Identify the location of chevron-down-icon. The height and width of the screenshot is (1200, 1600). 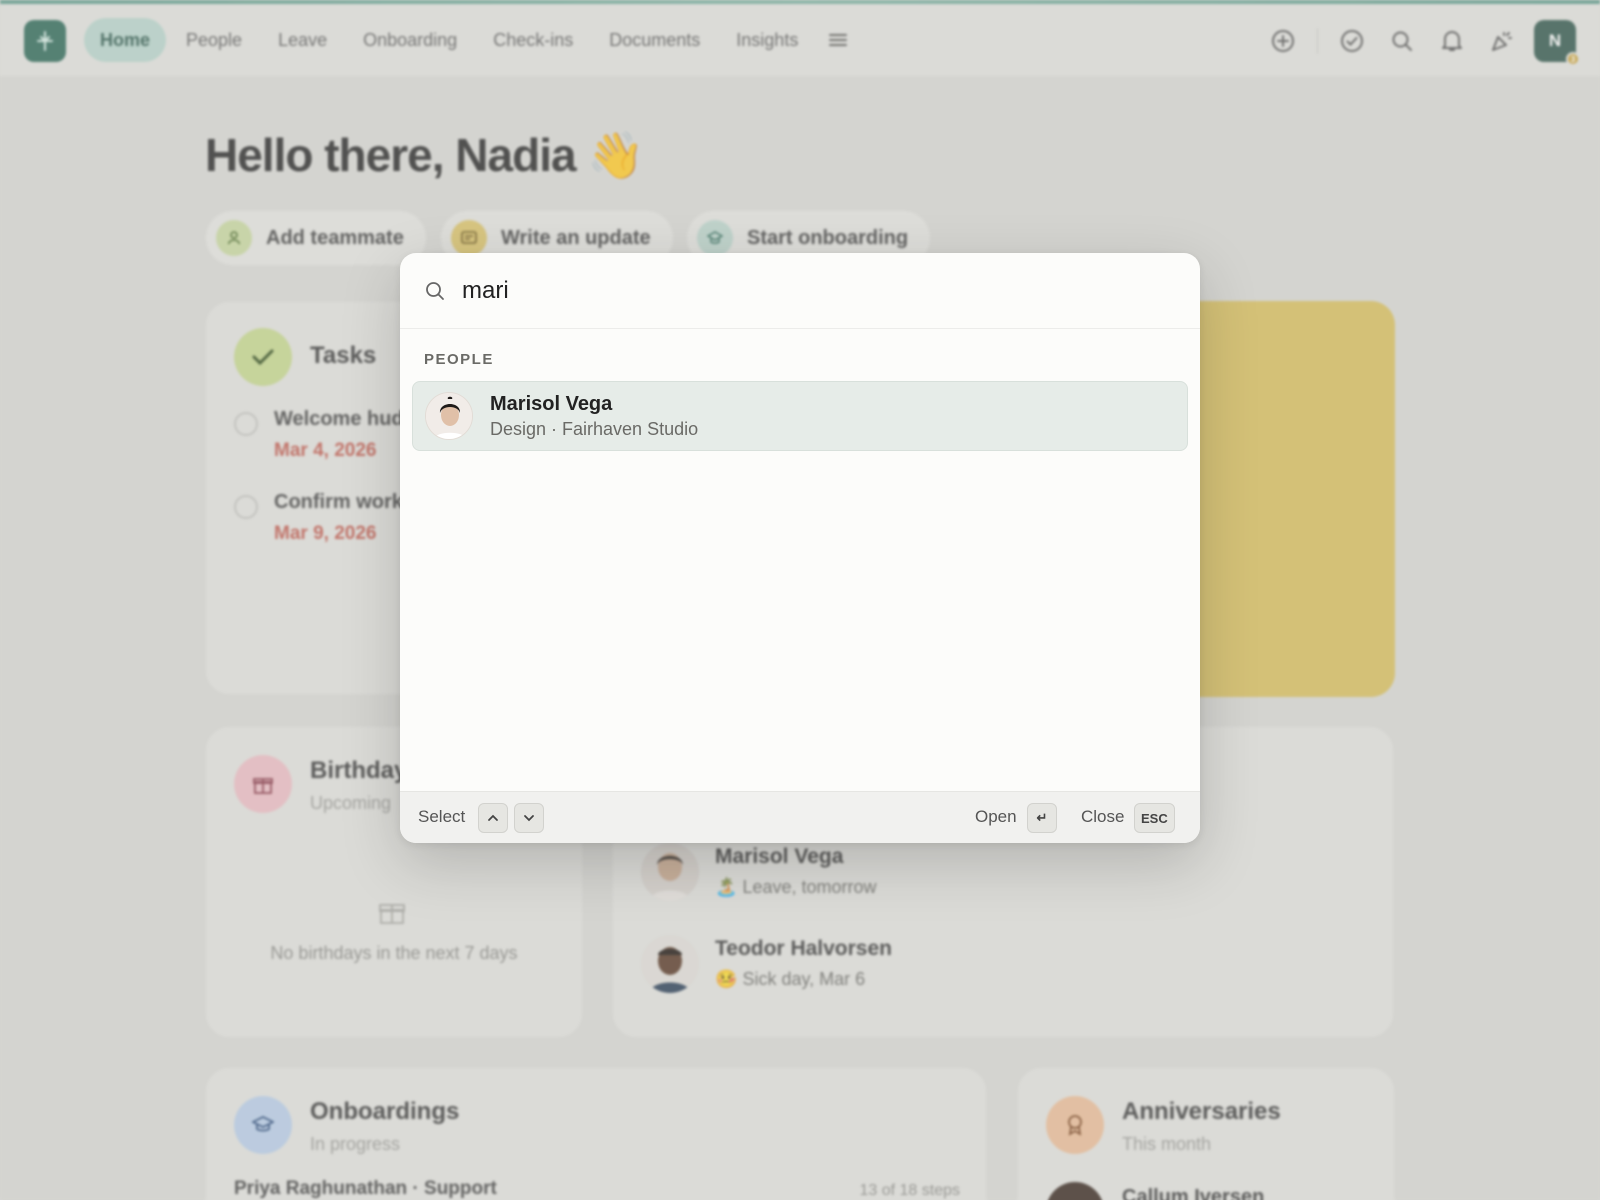
(529, 818).